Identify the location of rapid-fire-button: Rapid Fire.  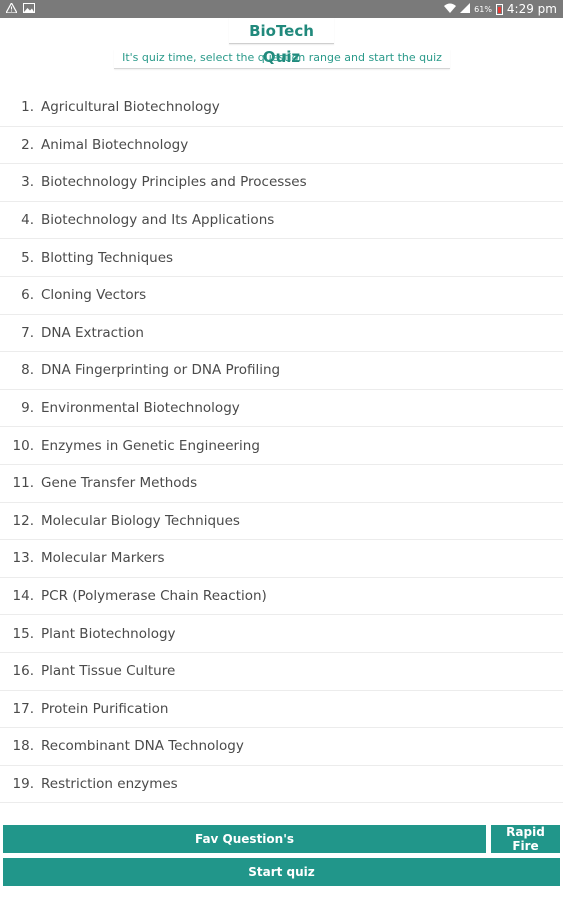
(525, 839).